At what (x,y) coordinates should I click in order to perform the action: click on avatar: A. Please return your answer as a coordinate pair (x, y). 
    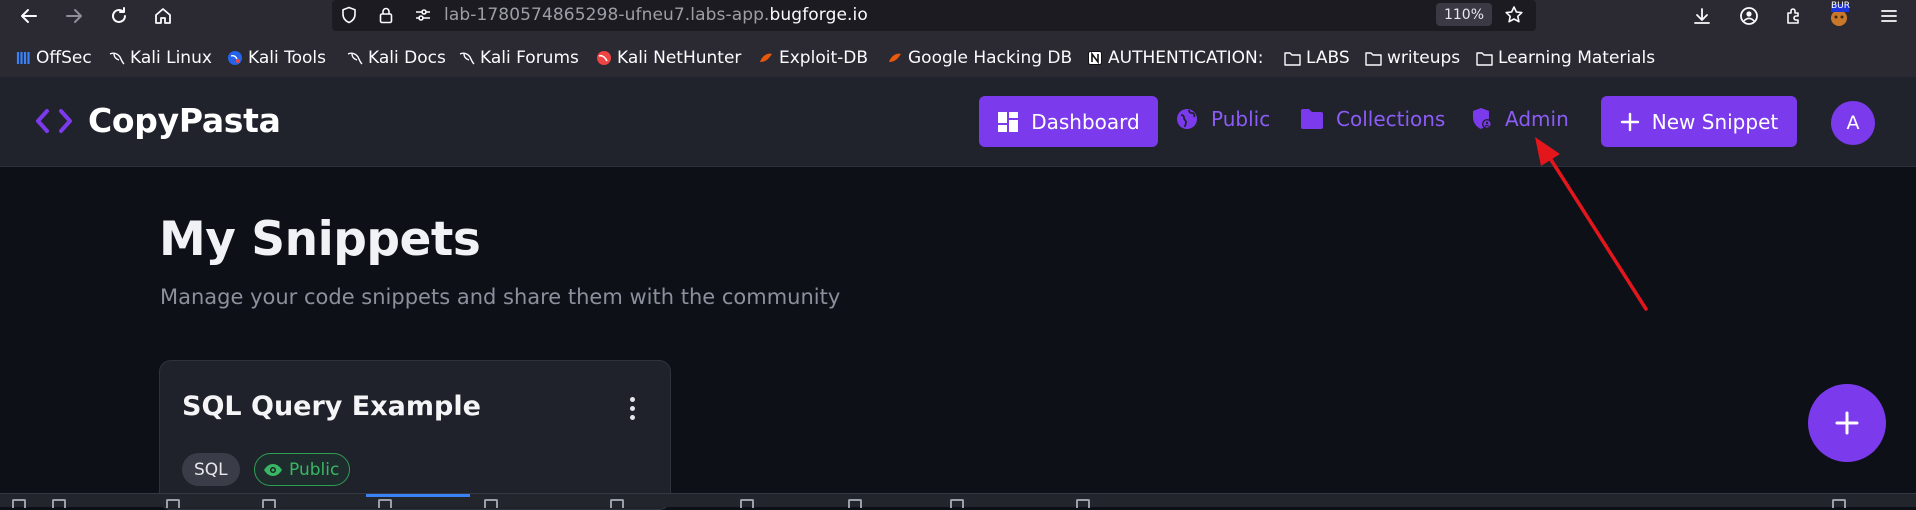
    Looking at the image, I should click on (1853, 123).